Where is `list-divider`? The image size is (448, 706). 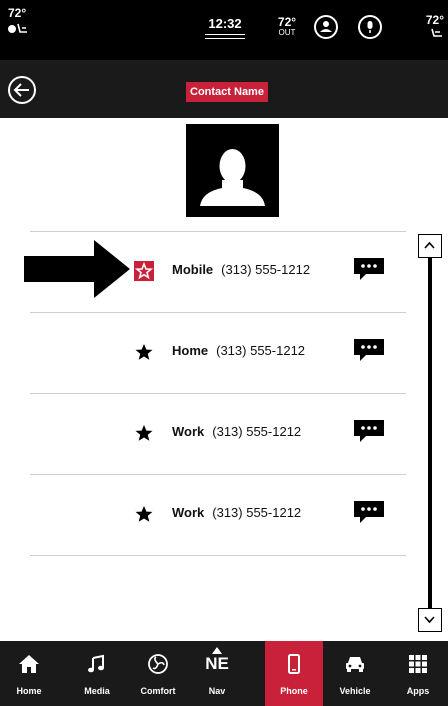 list-divider is located at coordinates (218, 555).